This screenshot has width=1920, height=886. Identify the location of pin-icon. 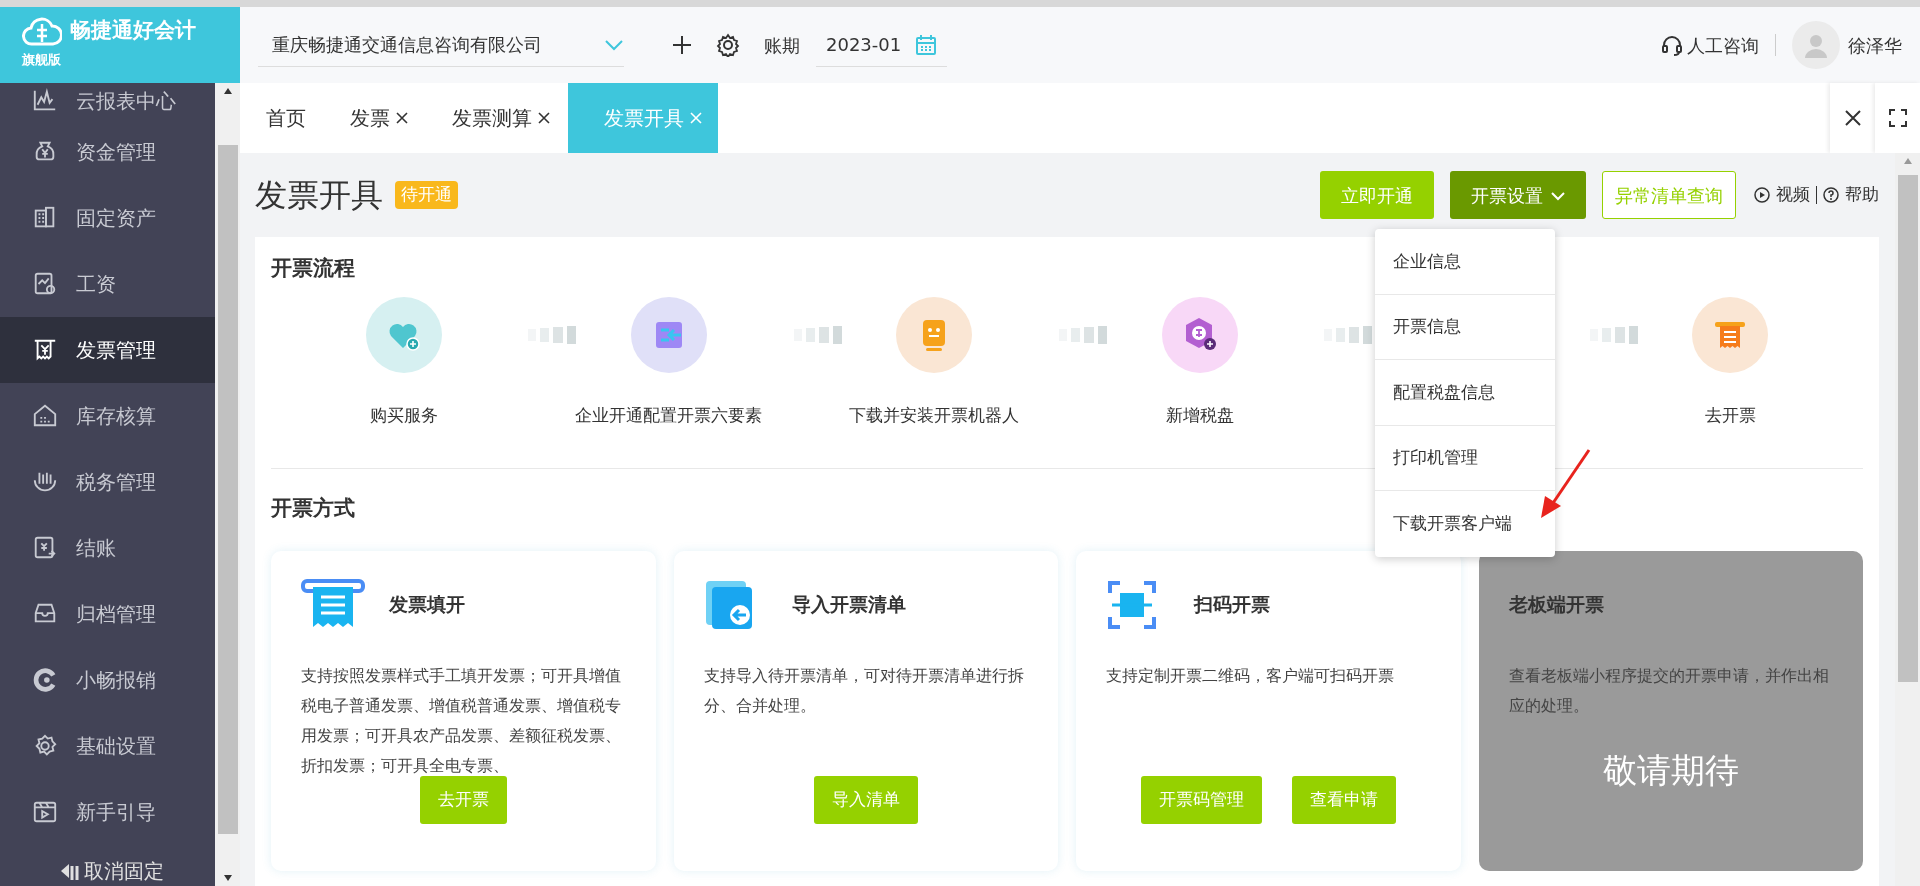
(70, 871).